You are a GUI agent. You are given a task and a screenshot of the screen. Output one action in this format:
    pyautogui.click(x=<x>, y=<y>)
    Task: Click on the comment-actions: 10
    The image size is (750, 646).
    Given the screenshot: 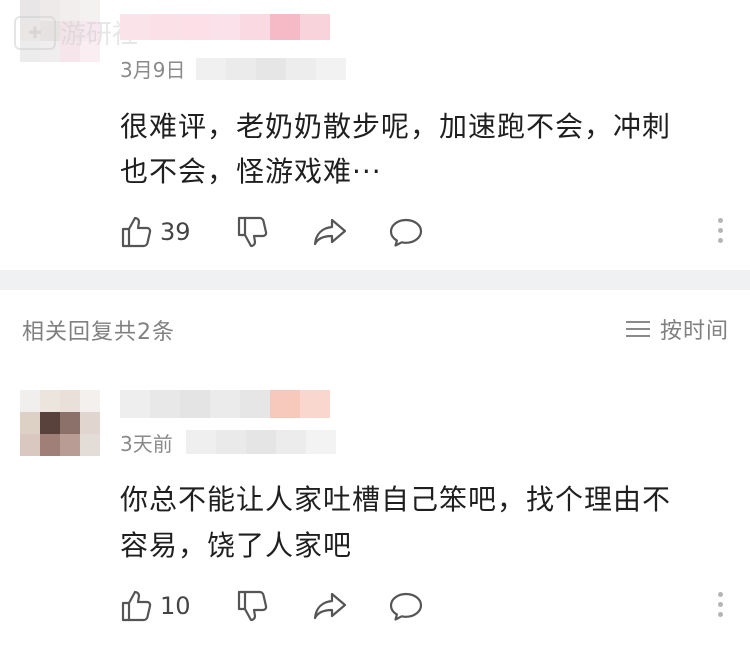 What is the action you would take?
    pyautogui.click(x=430, y=606)
    